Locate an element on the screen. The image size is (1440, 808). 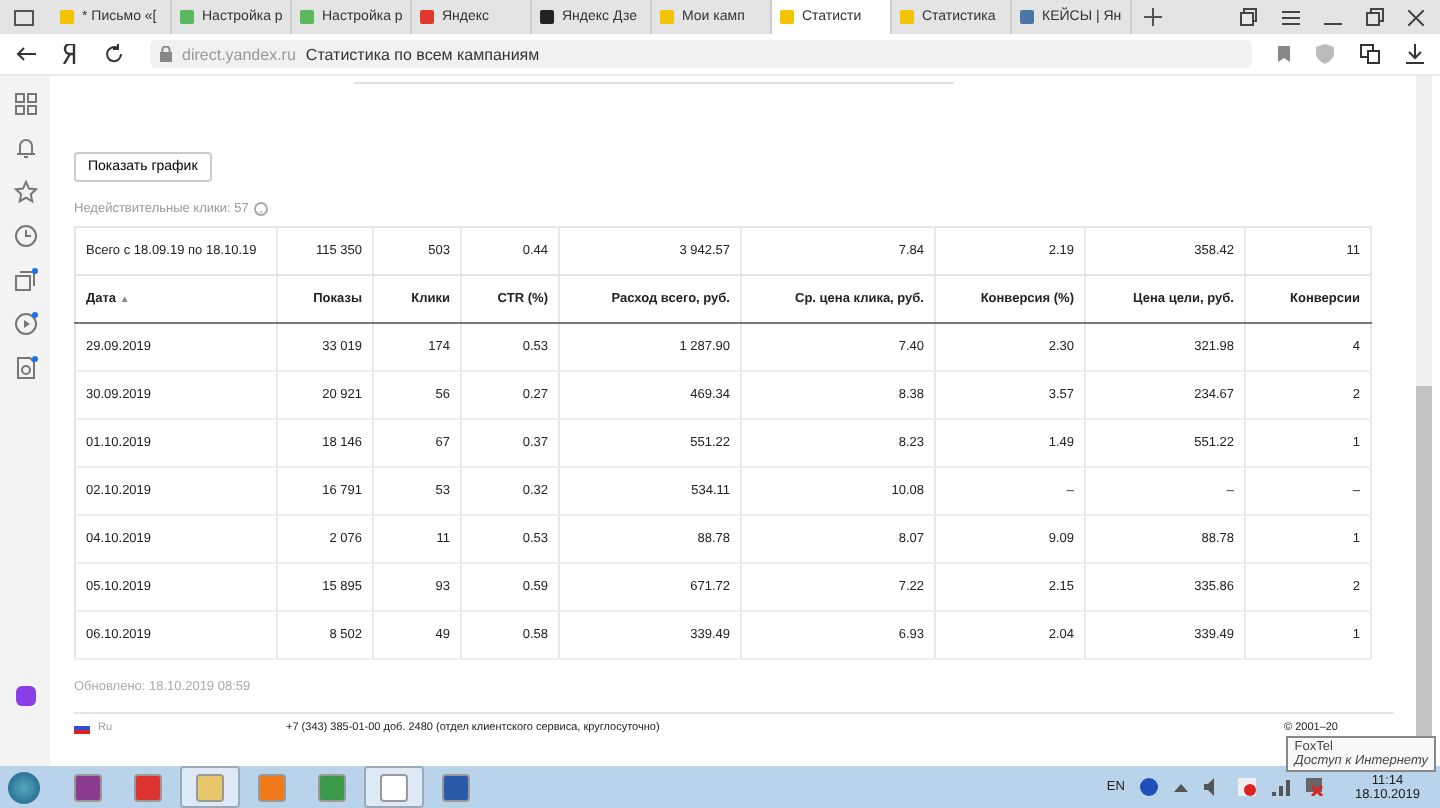
back-arrow-icon is located at coordinates (26, 54).